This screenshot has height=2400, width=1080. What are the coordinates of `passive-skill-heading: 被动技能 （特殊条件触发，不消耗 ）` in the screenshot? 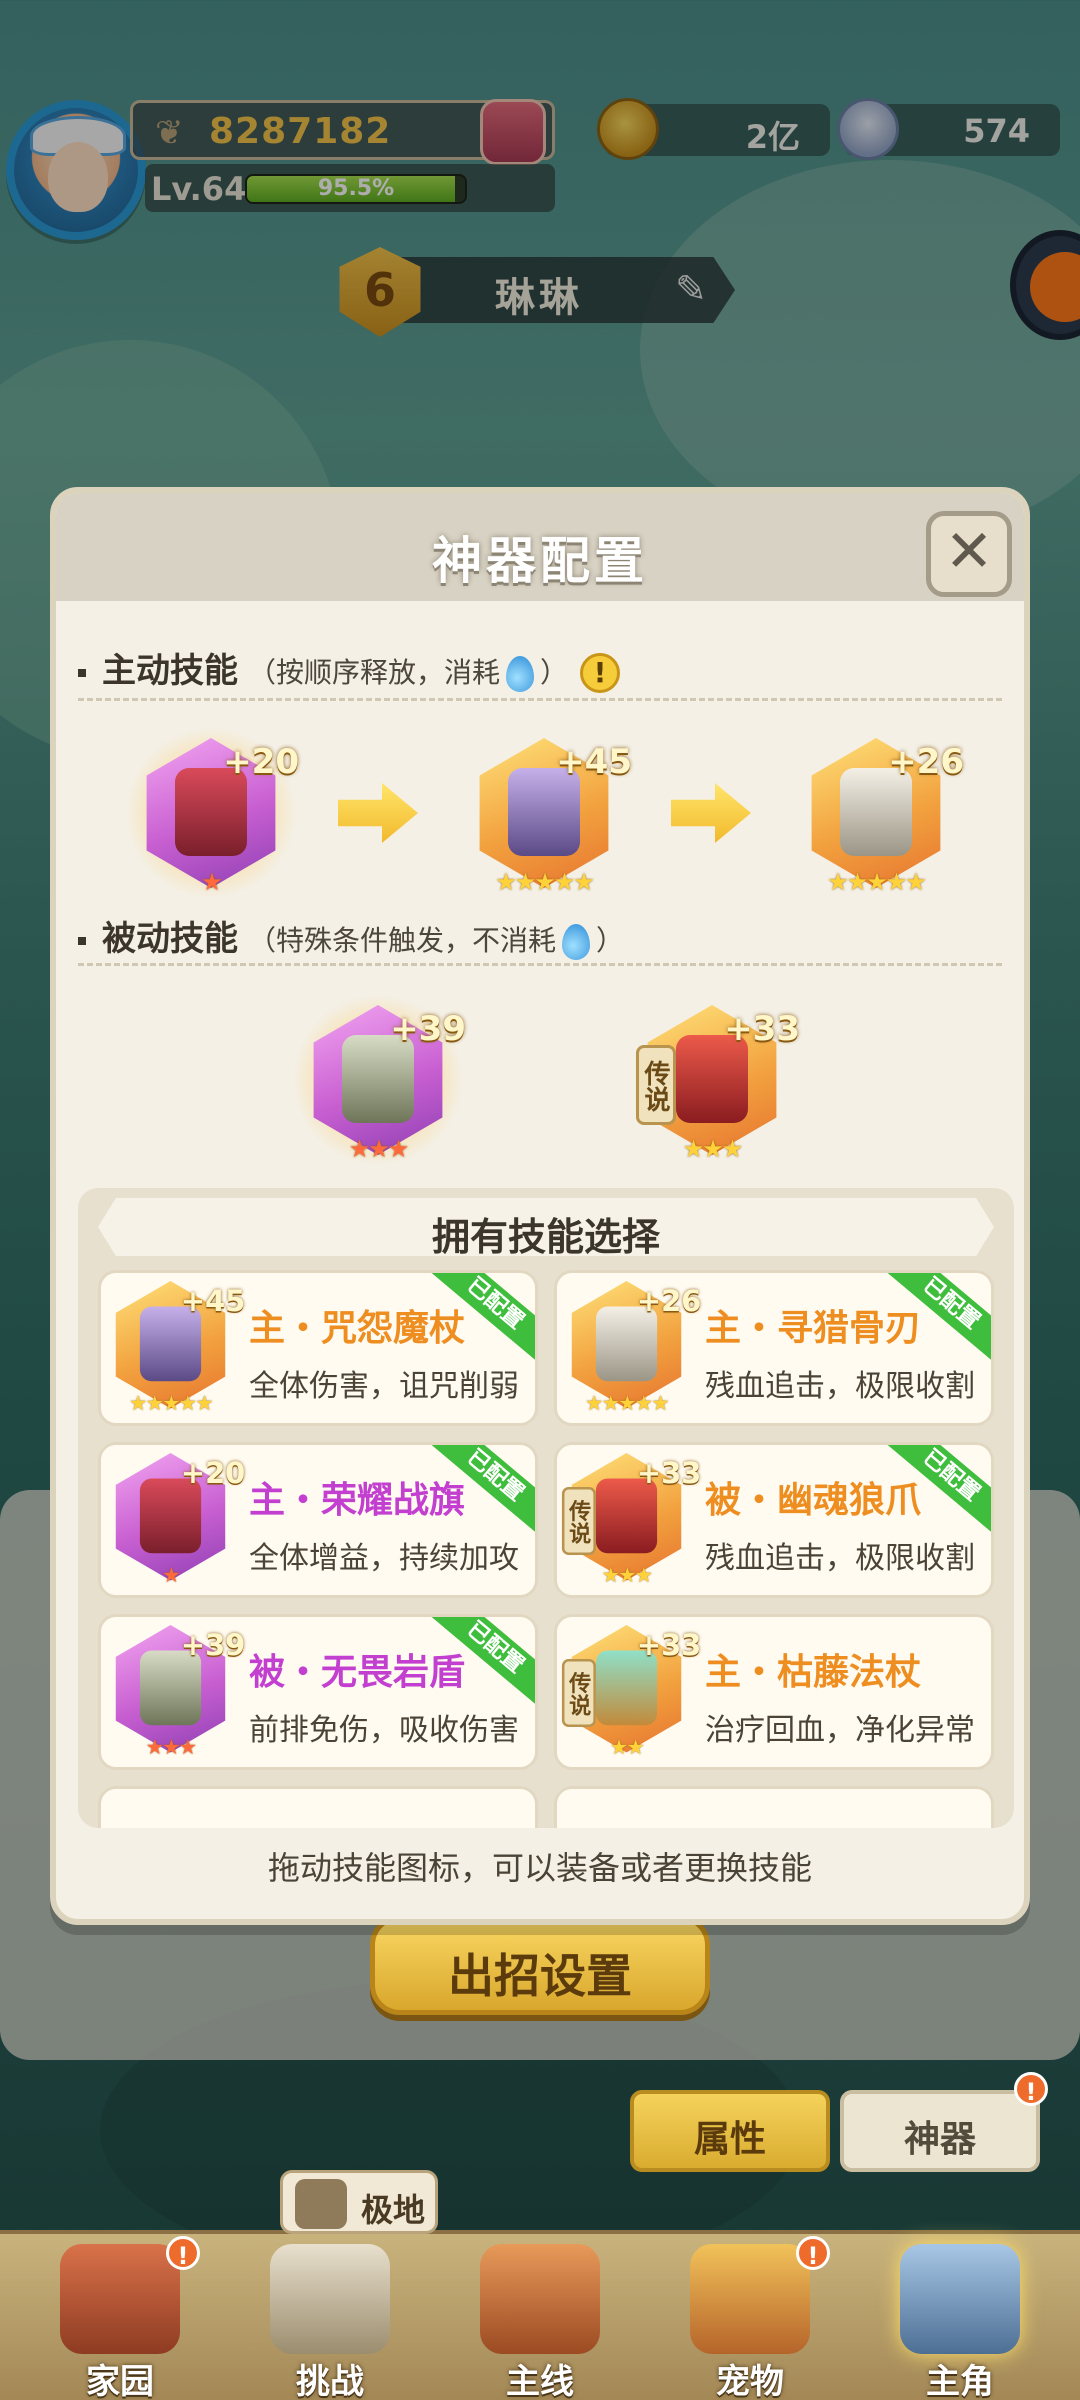 It's located at (351, 935).